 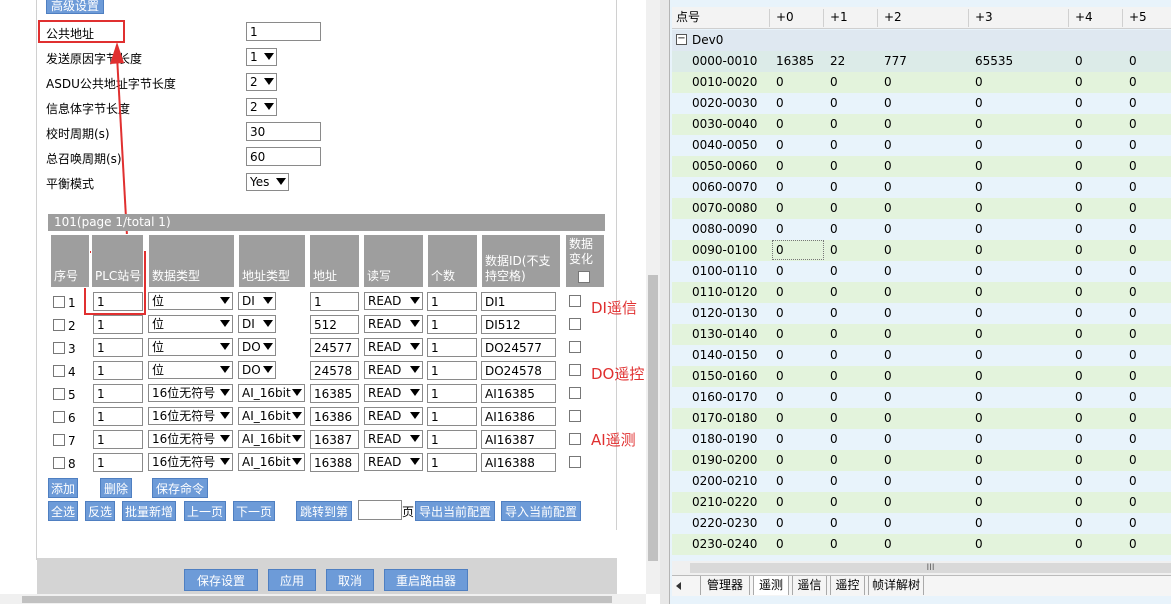 What do you see at coordinates (257, 347) in the screenshot?
I see `address-type-select: DO` at bounding box center [257, 347].